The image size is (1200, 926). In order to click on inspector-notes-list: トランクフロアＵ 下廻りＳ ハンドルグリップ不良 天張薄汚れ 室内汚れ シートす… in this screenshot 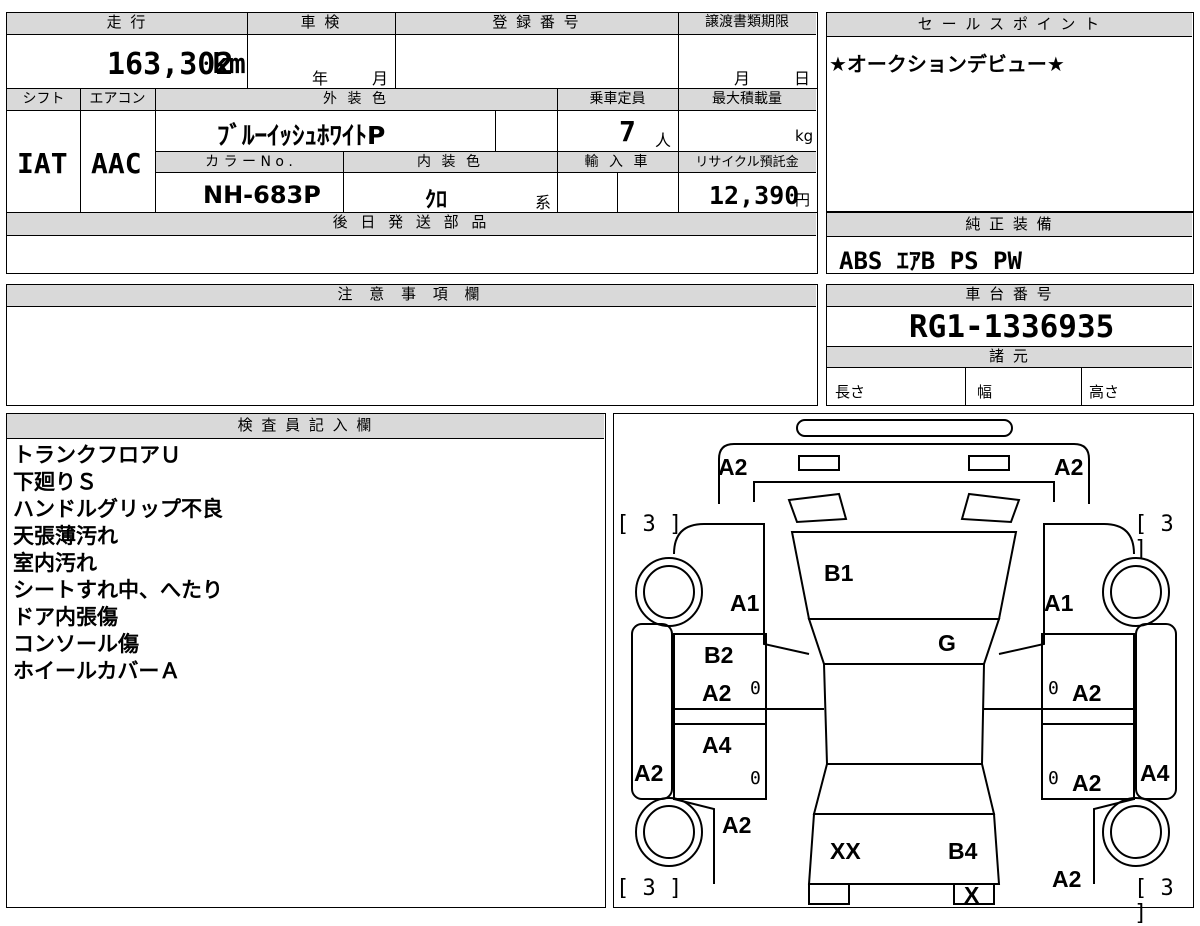, I will do `click(118, 563)`.